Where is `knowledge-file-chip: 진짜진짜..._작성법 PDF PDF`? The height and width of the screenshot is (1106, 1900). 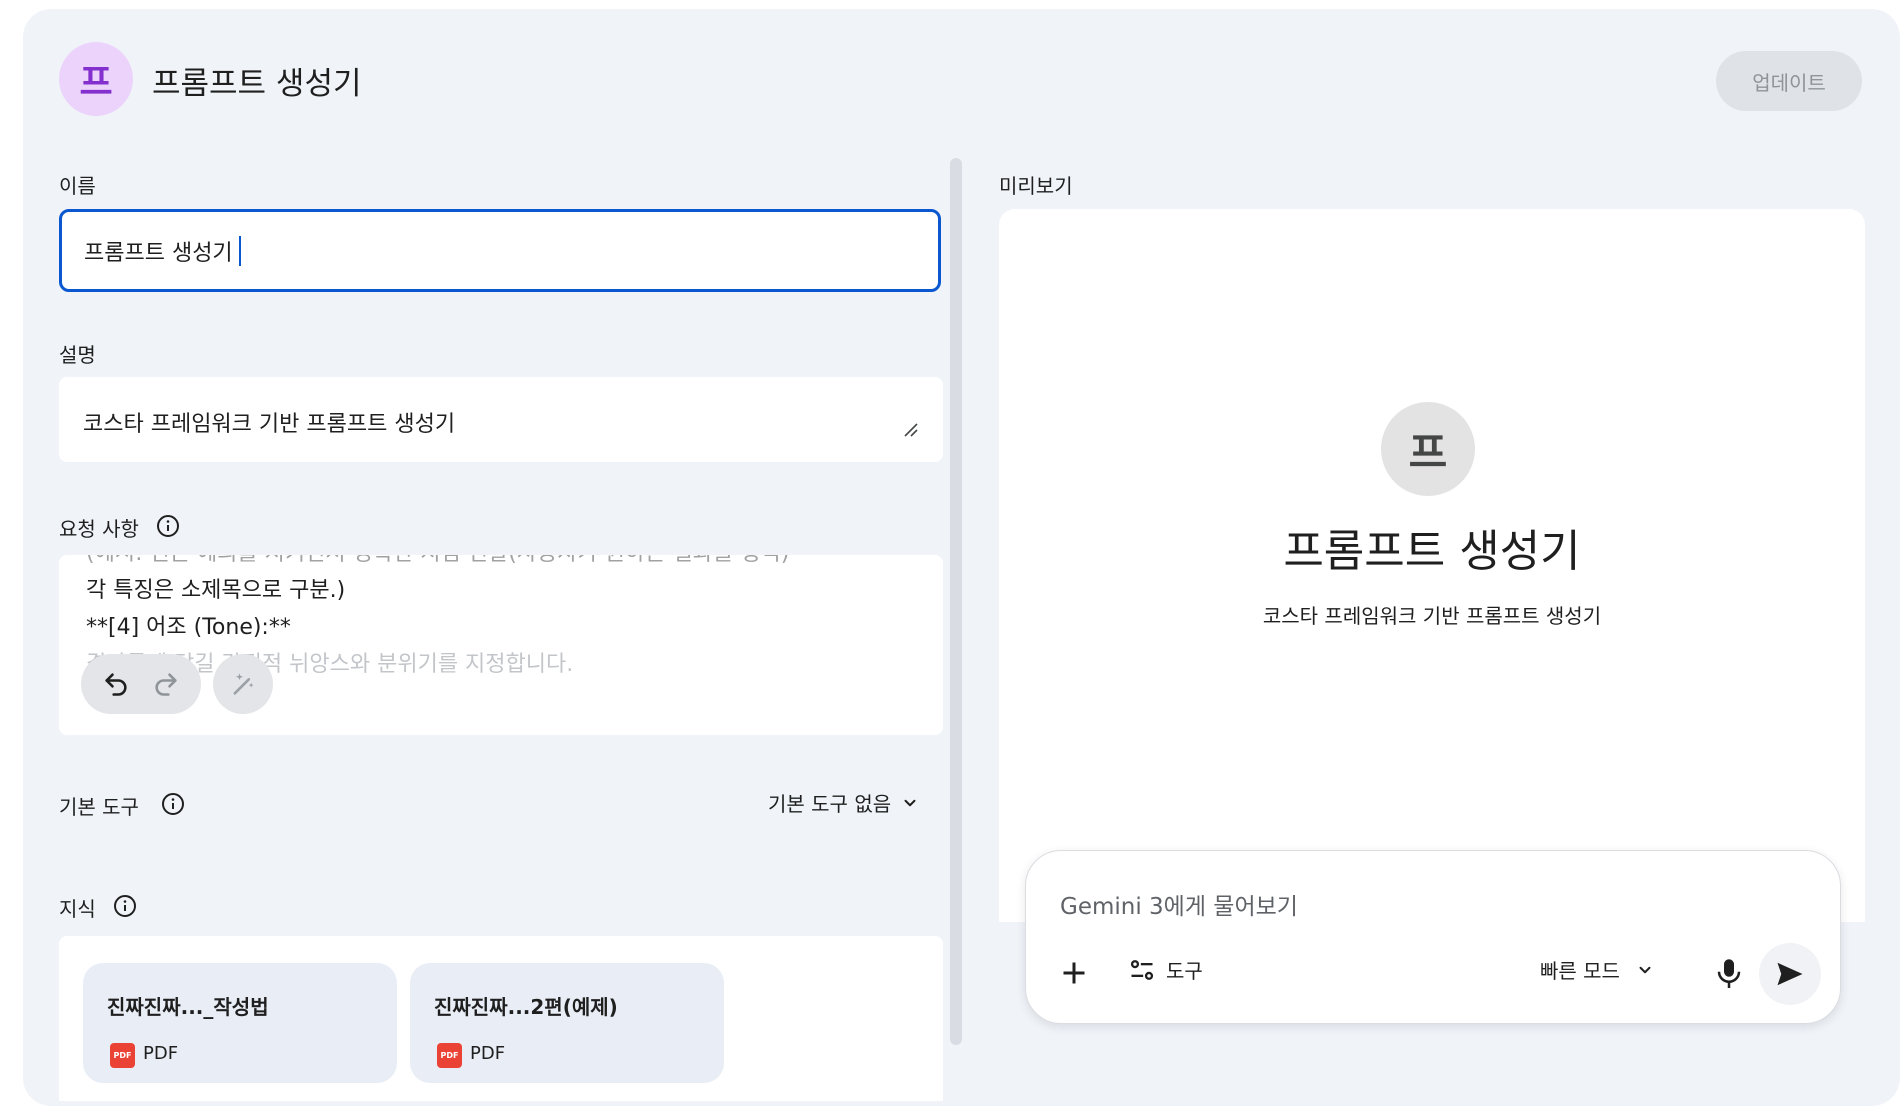 knowledge-file-chip: 진짜진짜..._작성법 PDF PDF is located at coordinates (240, 1023).